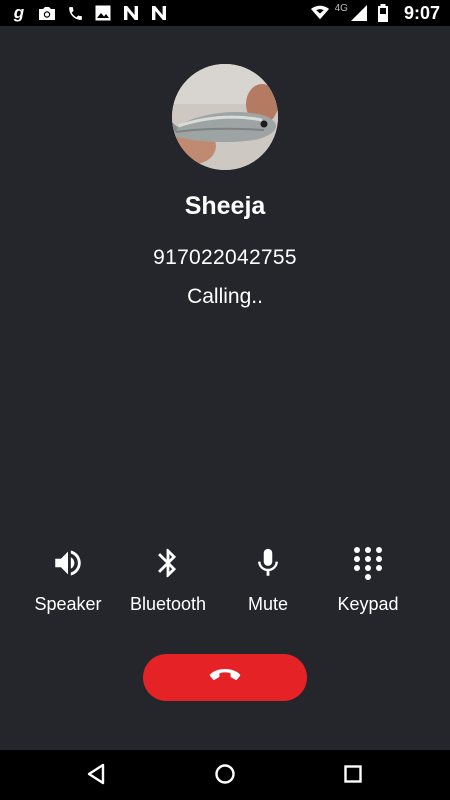  Describe the element at coordinates (319, 13) in the screenshot. I see `wifi-icon` at that location.